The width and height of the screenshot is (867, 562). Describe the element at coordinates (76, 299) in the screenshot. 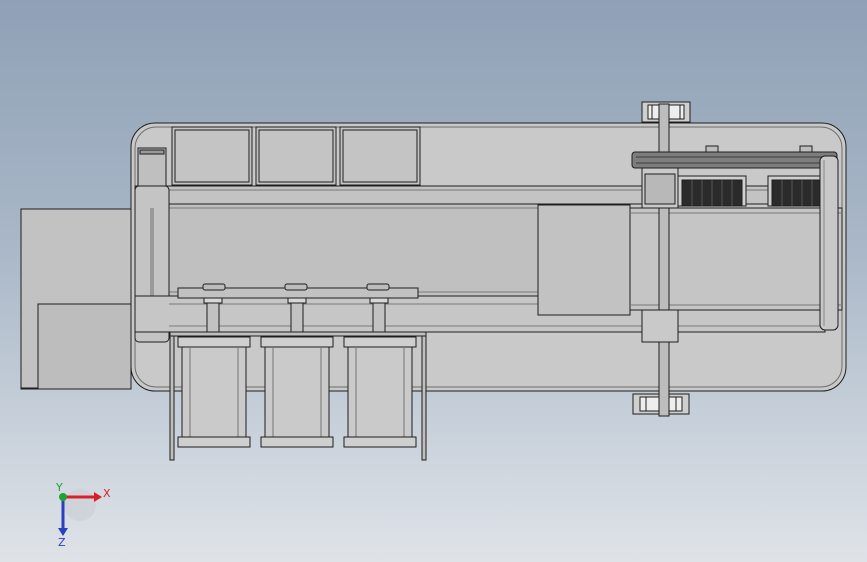

I see `side-housing` at that location.